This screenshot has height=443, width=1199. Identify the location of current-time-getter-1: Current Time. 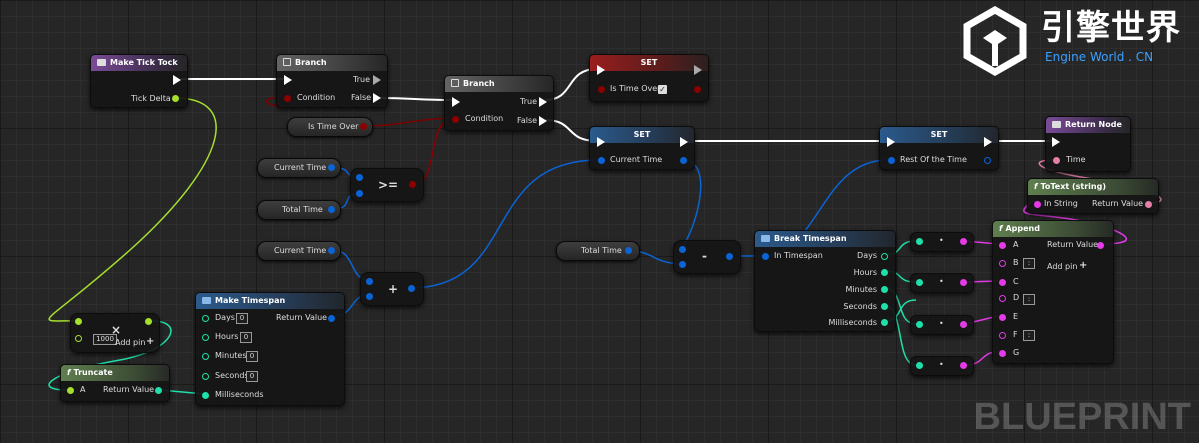
(299, 168).